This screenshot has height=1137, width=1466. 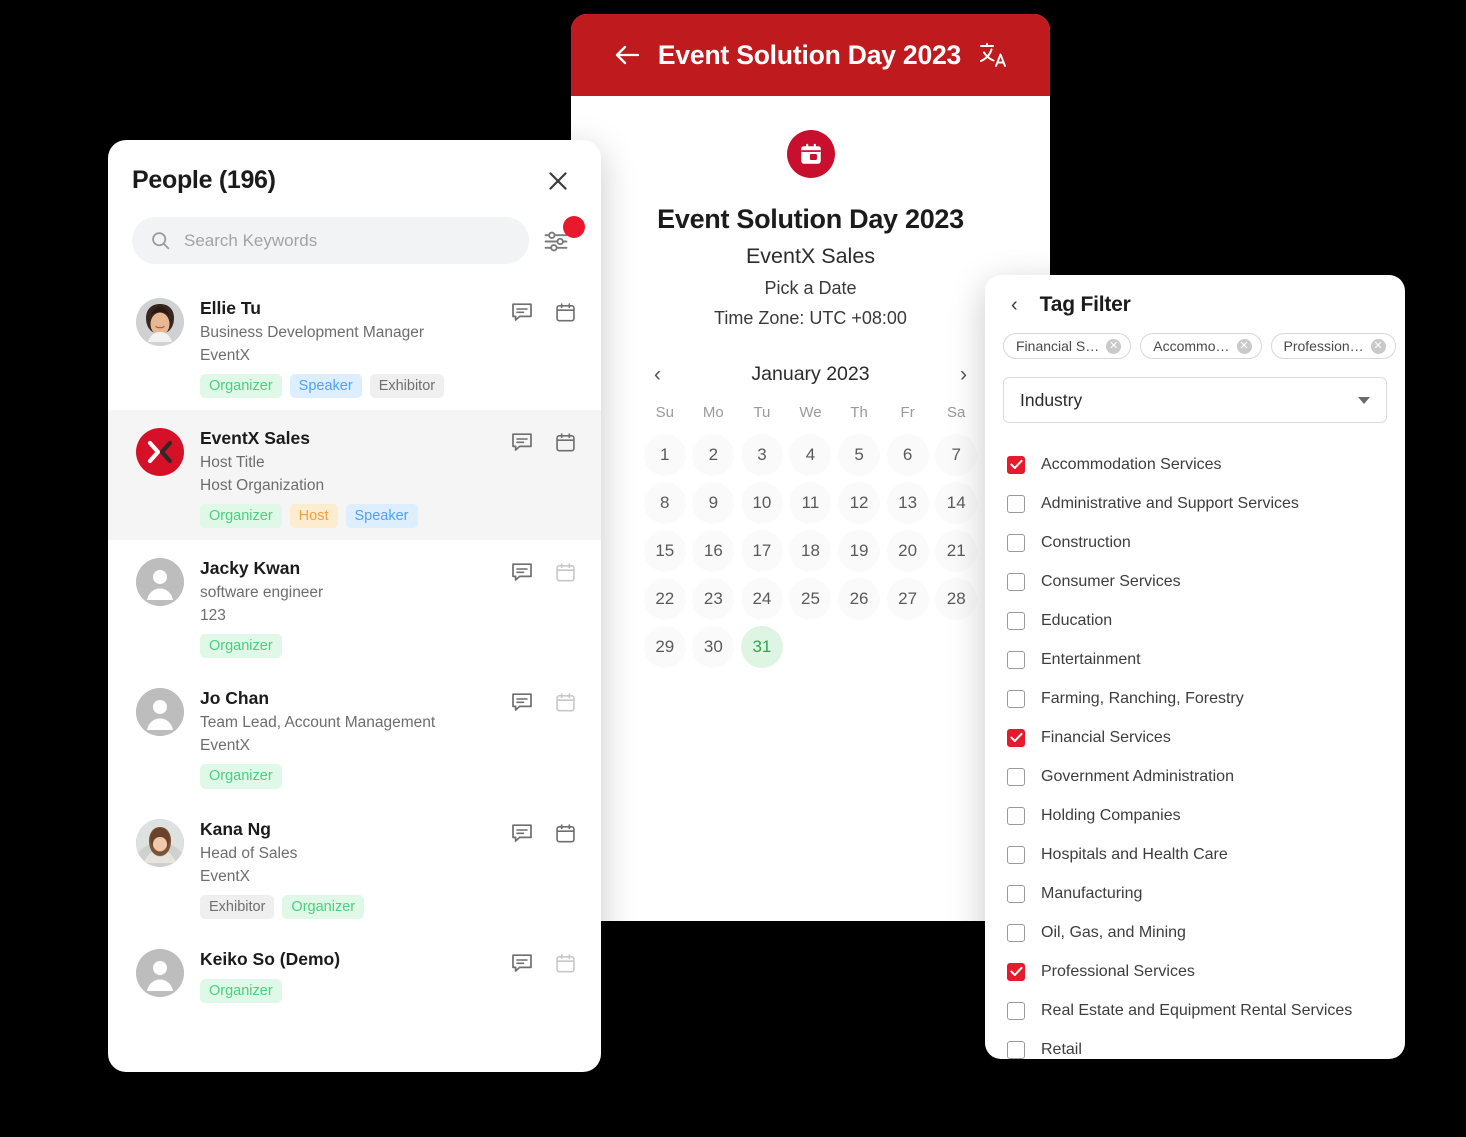 What do you see at coordinates (1197, 464) in the screenshot?
I see `industry-option: Accommodation Services` at bounding box center [1197, 464].